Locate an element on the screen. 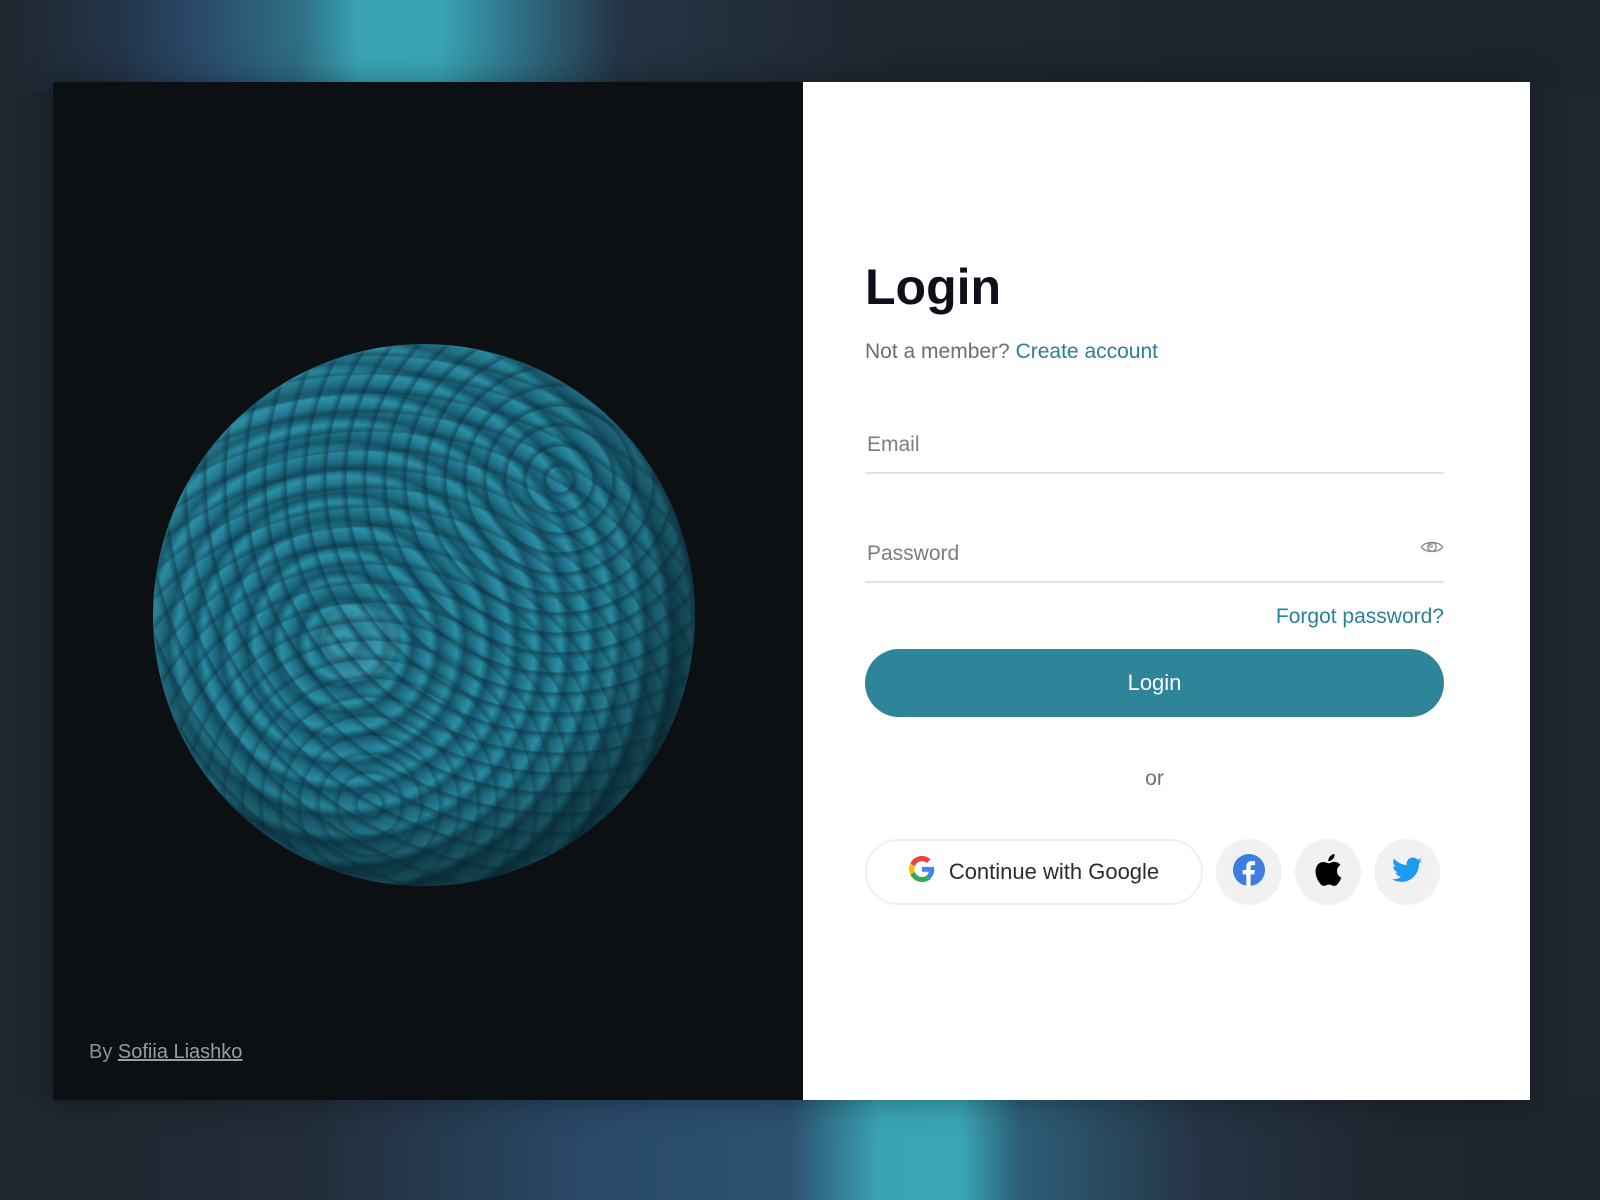  twitter-icon is located at coordinates (1407, 872).